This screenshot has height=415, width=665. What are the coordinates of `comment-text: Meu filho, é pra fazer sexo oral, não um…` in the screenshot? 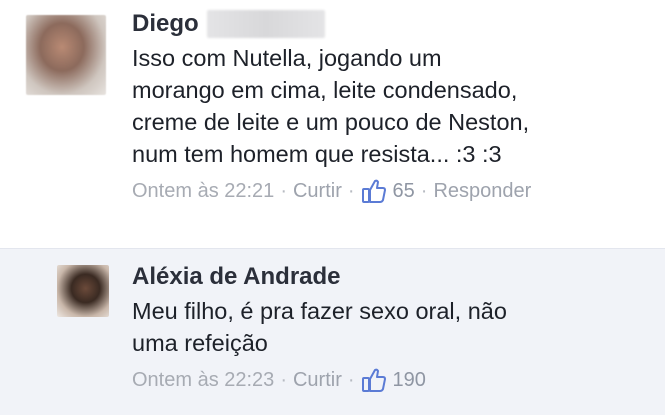 It's located at (319, 327).